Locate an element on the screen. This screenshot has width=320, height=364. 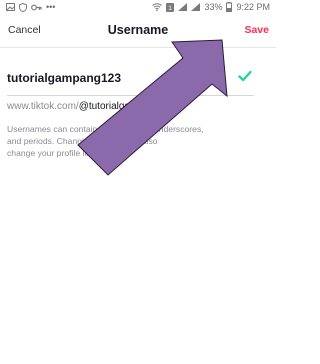
page-title: Username is located at coordinates (138, 30).